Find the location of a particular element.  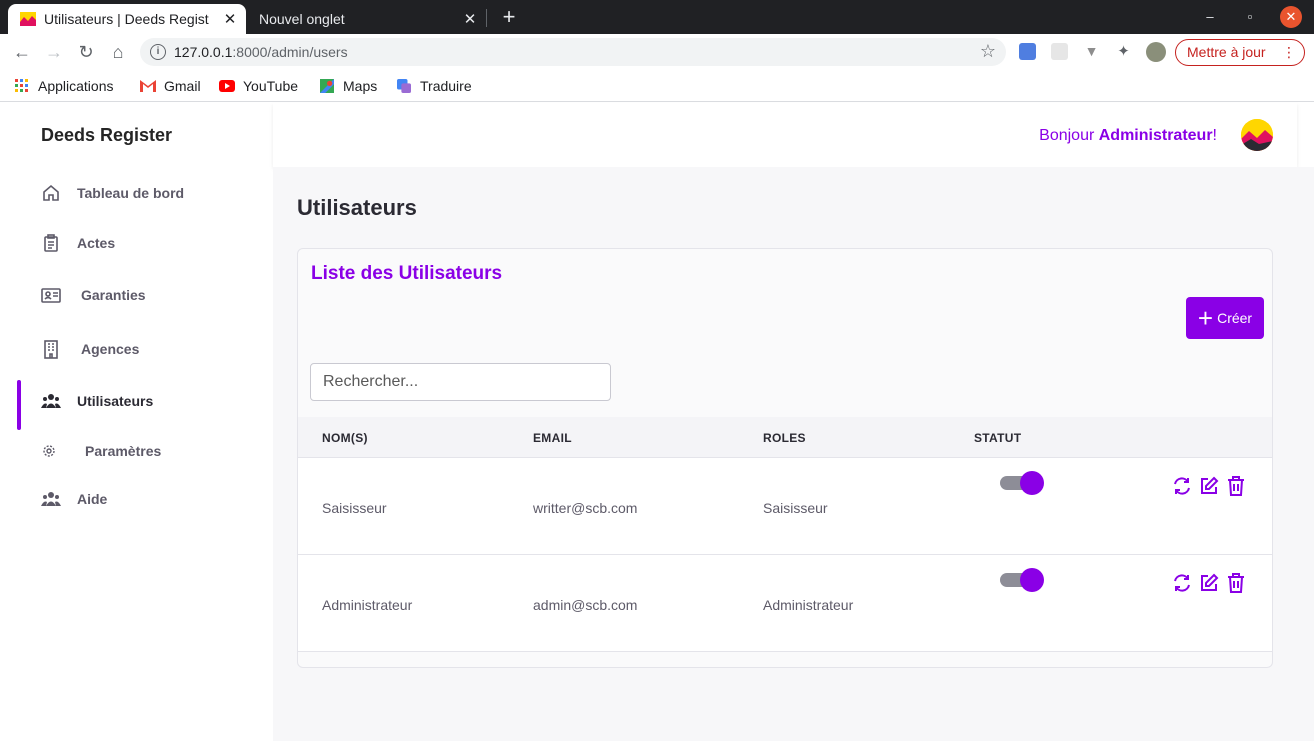

back-arrow-icon: ← is located at coordinates (22, 52).